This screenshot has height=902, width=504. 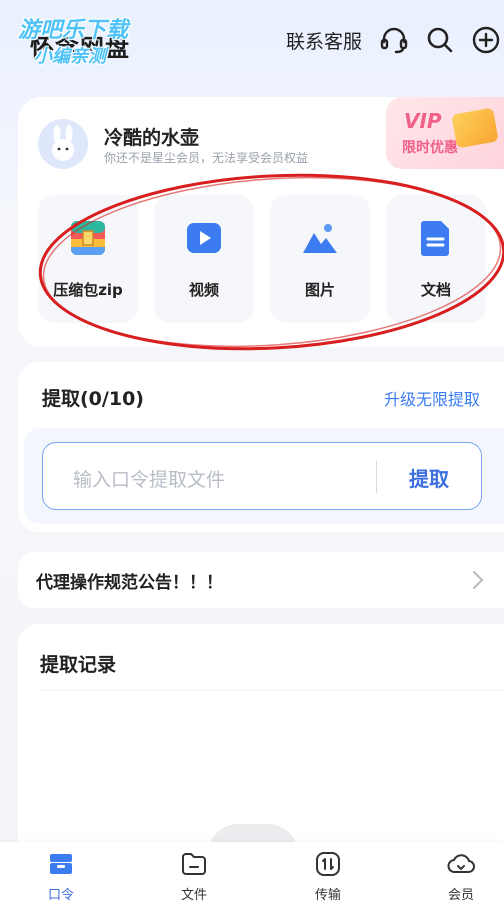 I want to click on vip-title: VIP, so click(x=423, y=121).